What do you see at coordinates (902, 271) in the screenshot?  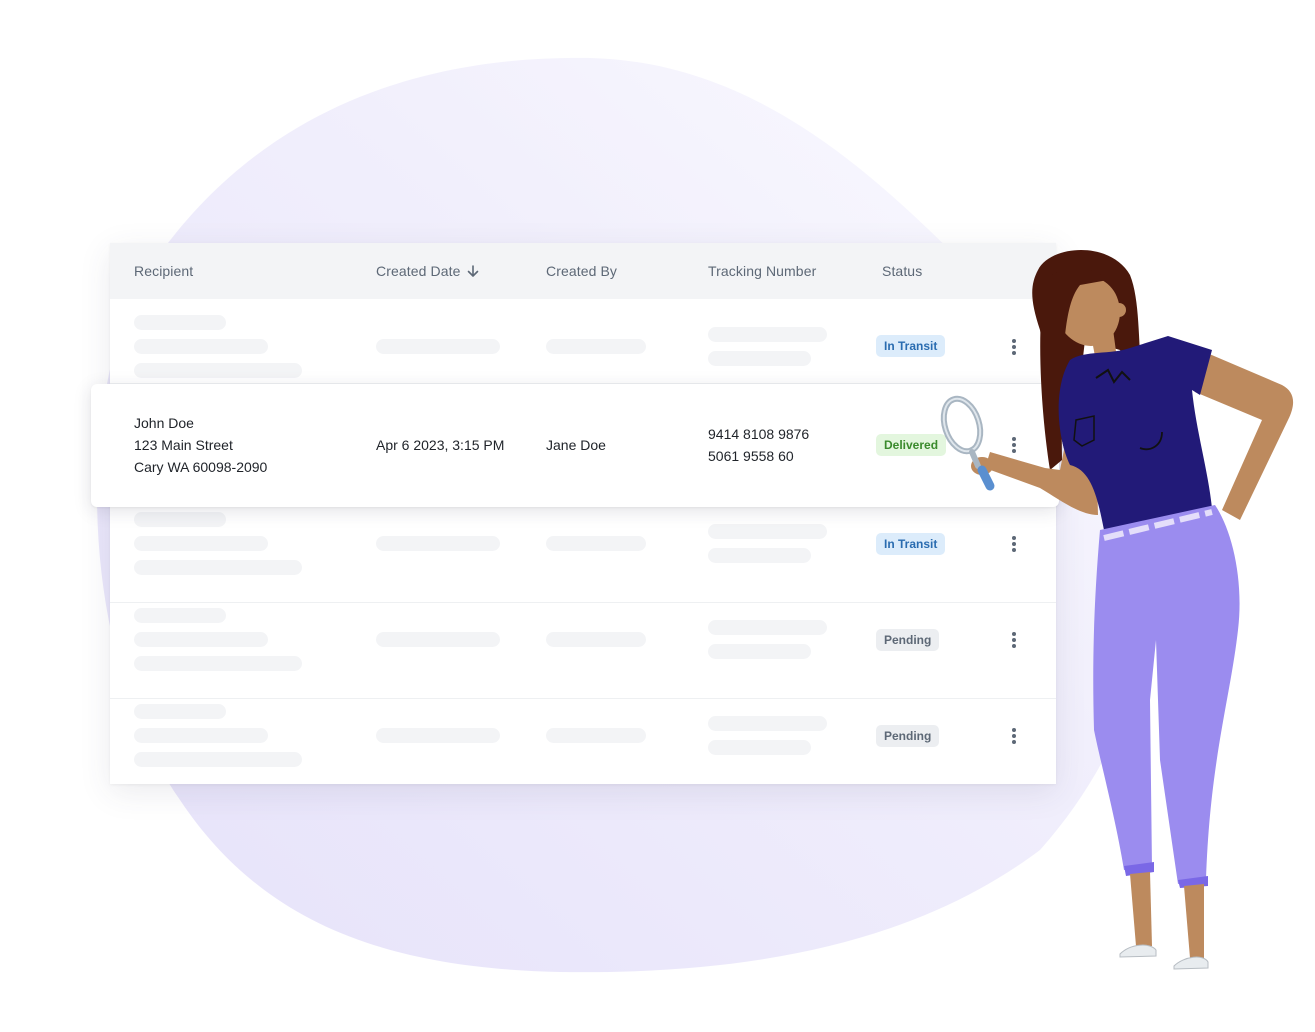 I see `column-header-status: Status` at bounding box center [902, 271].